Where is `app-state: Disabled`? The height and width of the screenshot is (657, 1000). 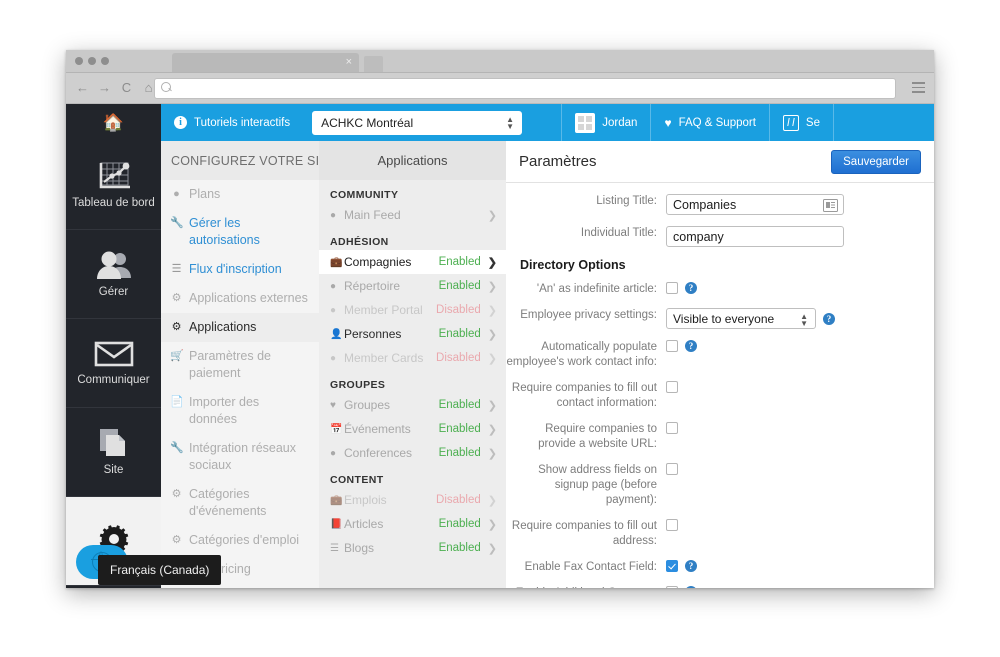 app-state: Disabled is located at coordinates (458, 500).